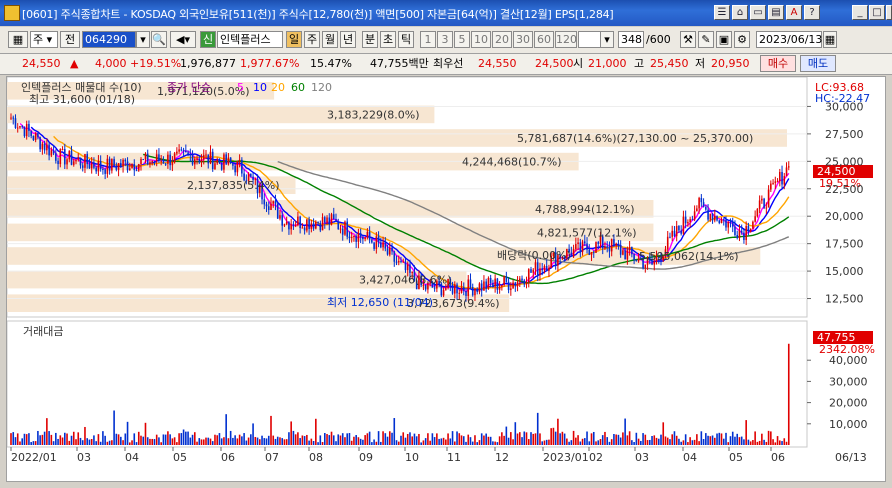  What do you see at coordinates (585, 209) in the screenshot?
I see `volume-profile-label: 4,788,994(12.1%)` at bounding box center [585, 209].